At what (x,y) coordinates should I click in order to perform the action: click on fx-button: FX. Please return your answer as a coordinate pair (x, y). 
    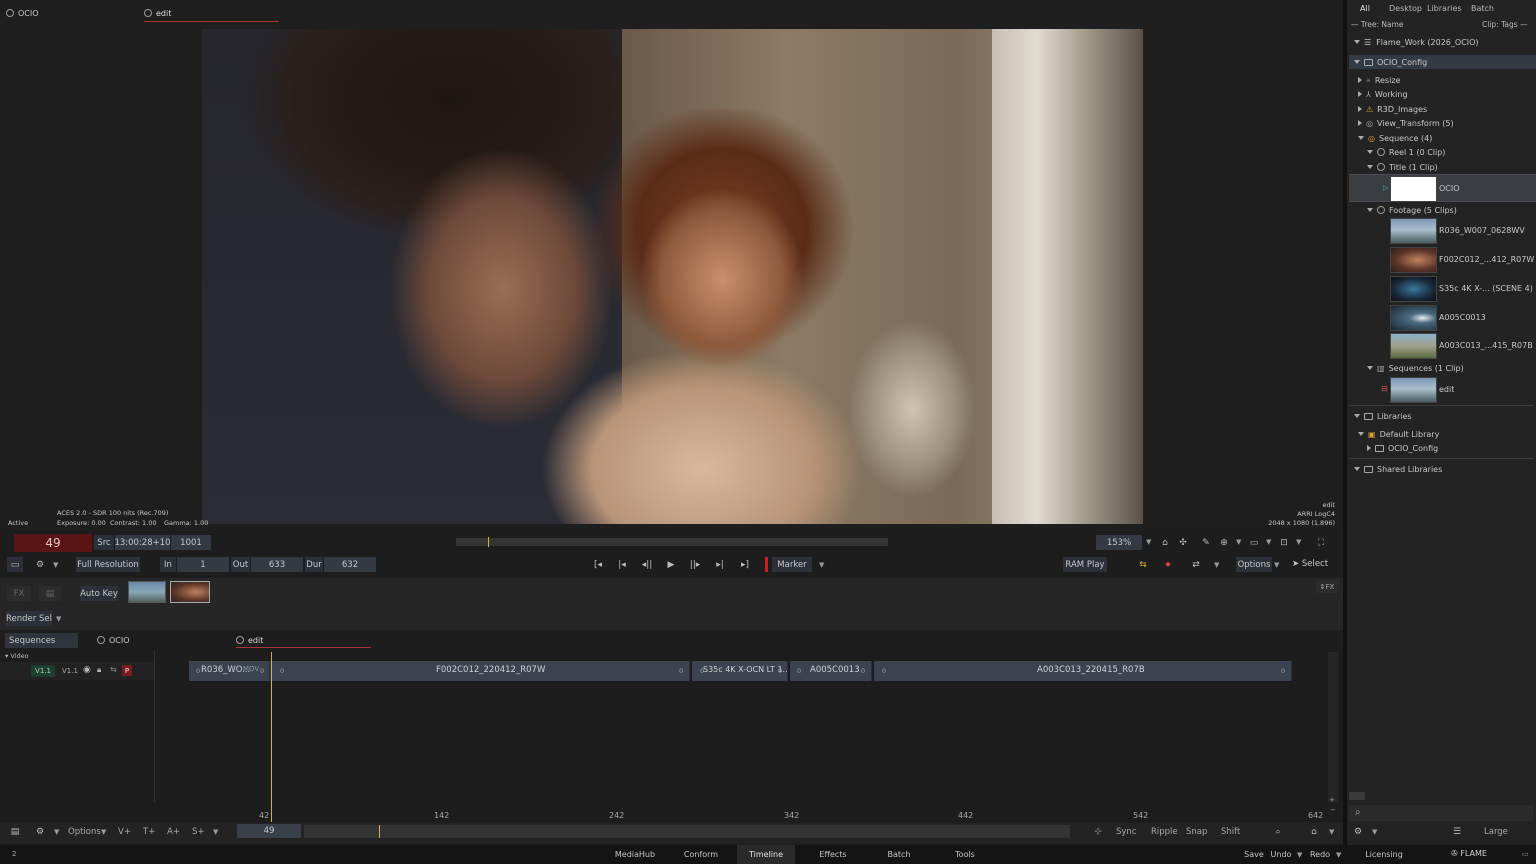
    Looking at the image, I should click on (19, 593).